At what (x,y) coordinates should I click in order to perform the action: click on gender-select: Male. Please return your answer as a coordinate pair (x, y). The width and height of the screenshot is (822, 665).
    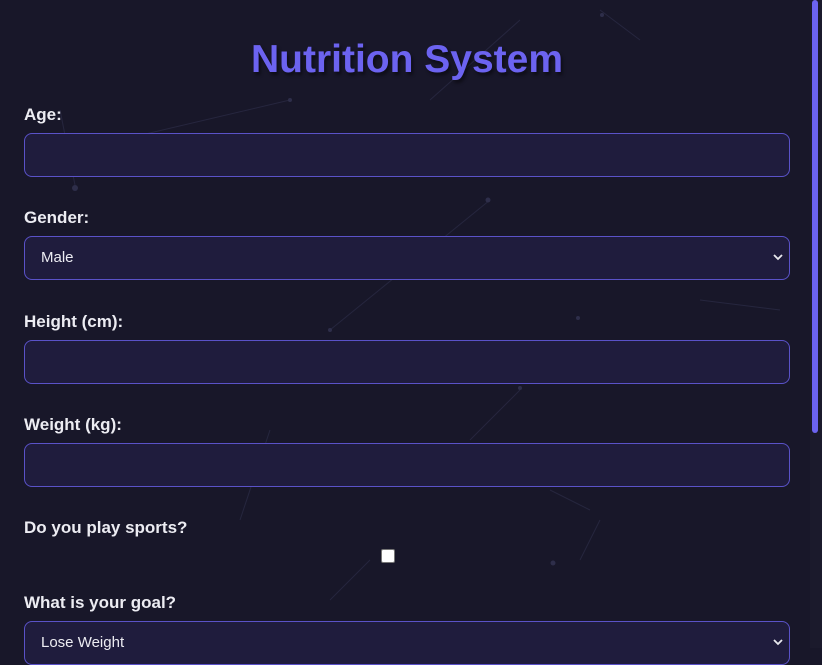
    Looking at the image, I should click on (407, 258).